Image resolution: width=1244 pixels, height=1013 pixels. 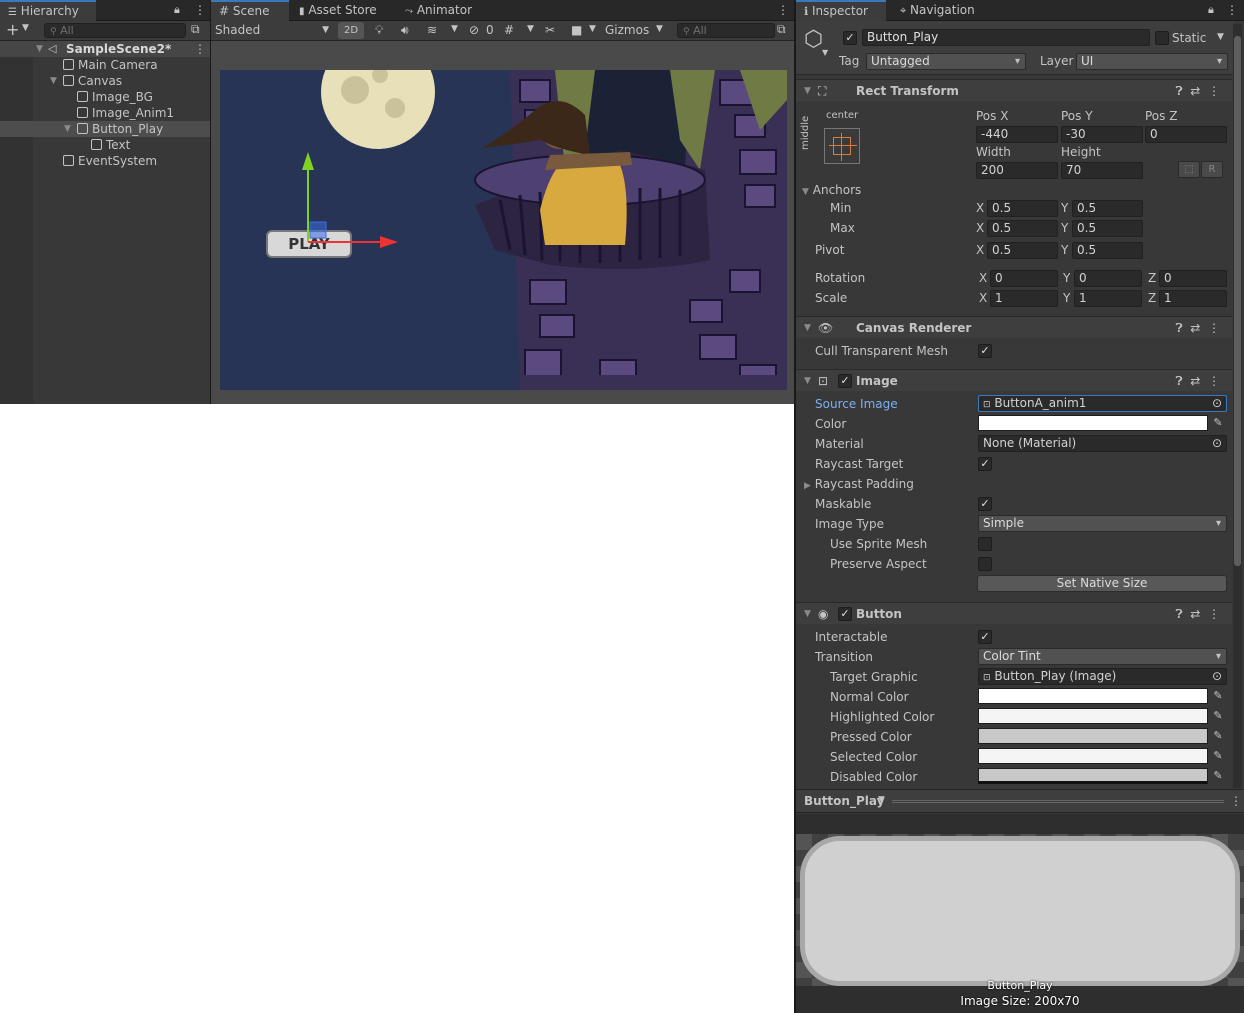 What do you see at coordinates (937, 10) in the screenshot?
I see `tab-navigation: ⌖ Navigation` at bounding box center [937, 10].